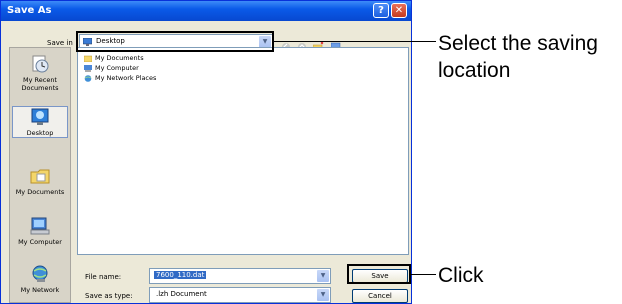 The height and width of the screenshot is (304, 622). I want to click on cancel-button: Cancel, so click(380, 296).